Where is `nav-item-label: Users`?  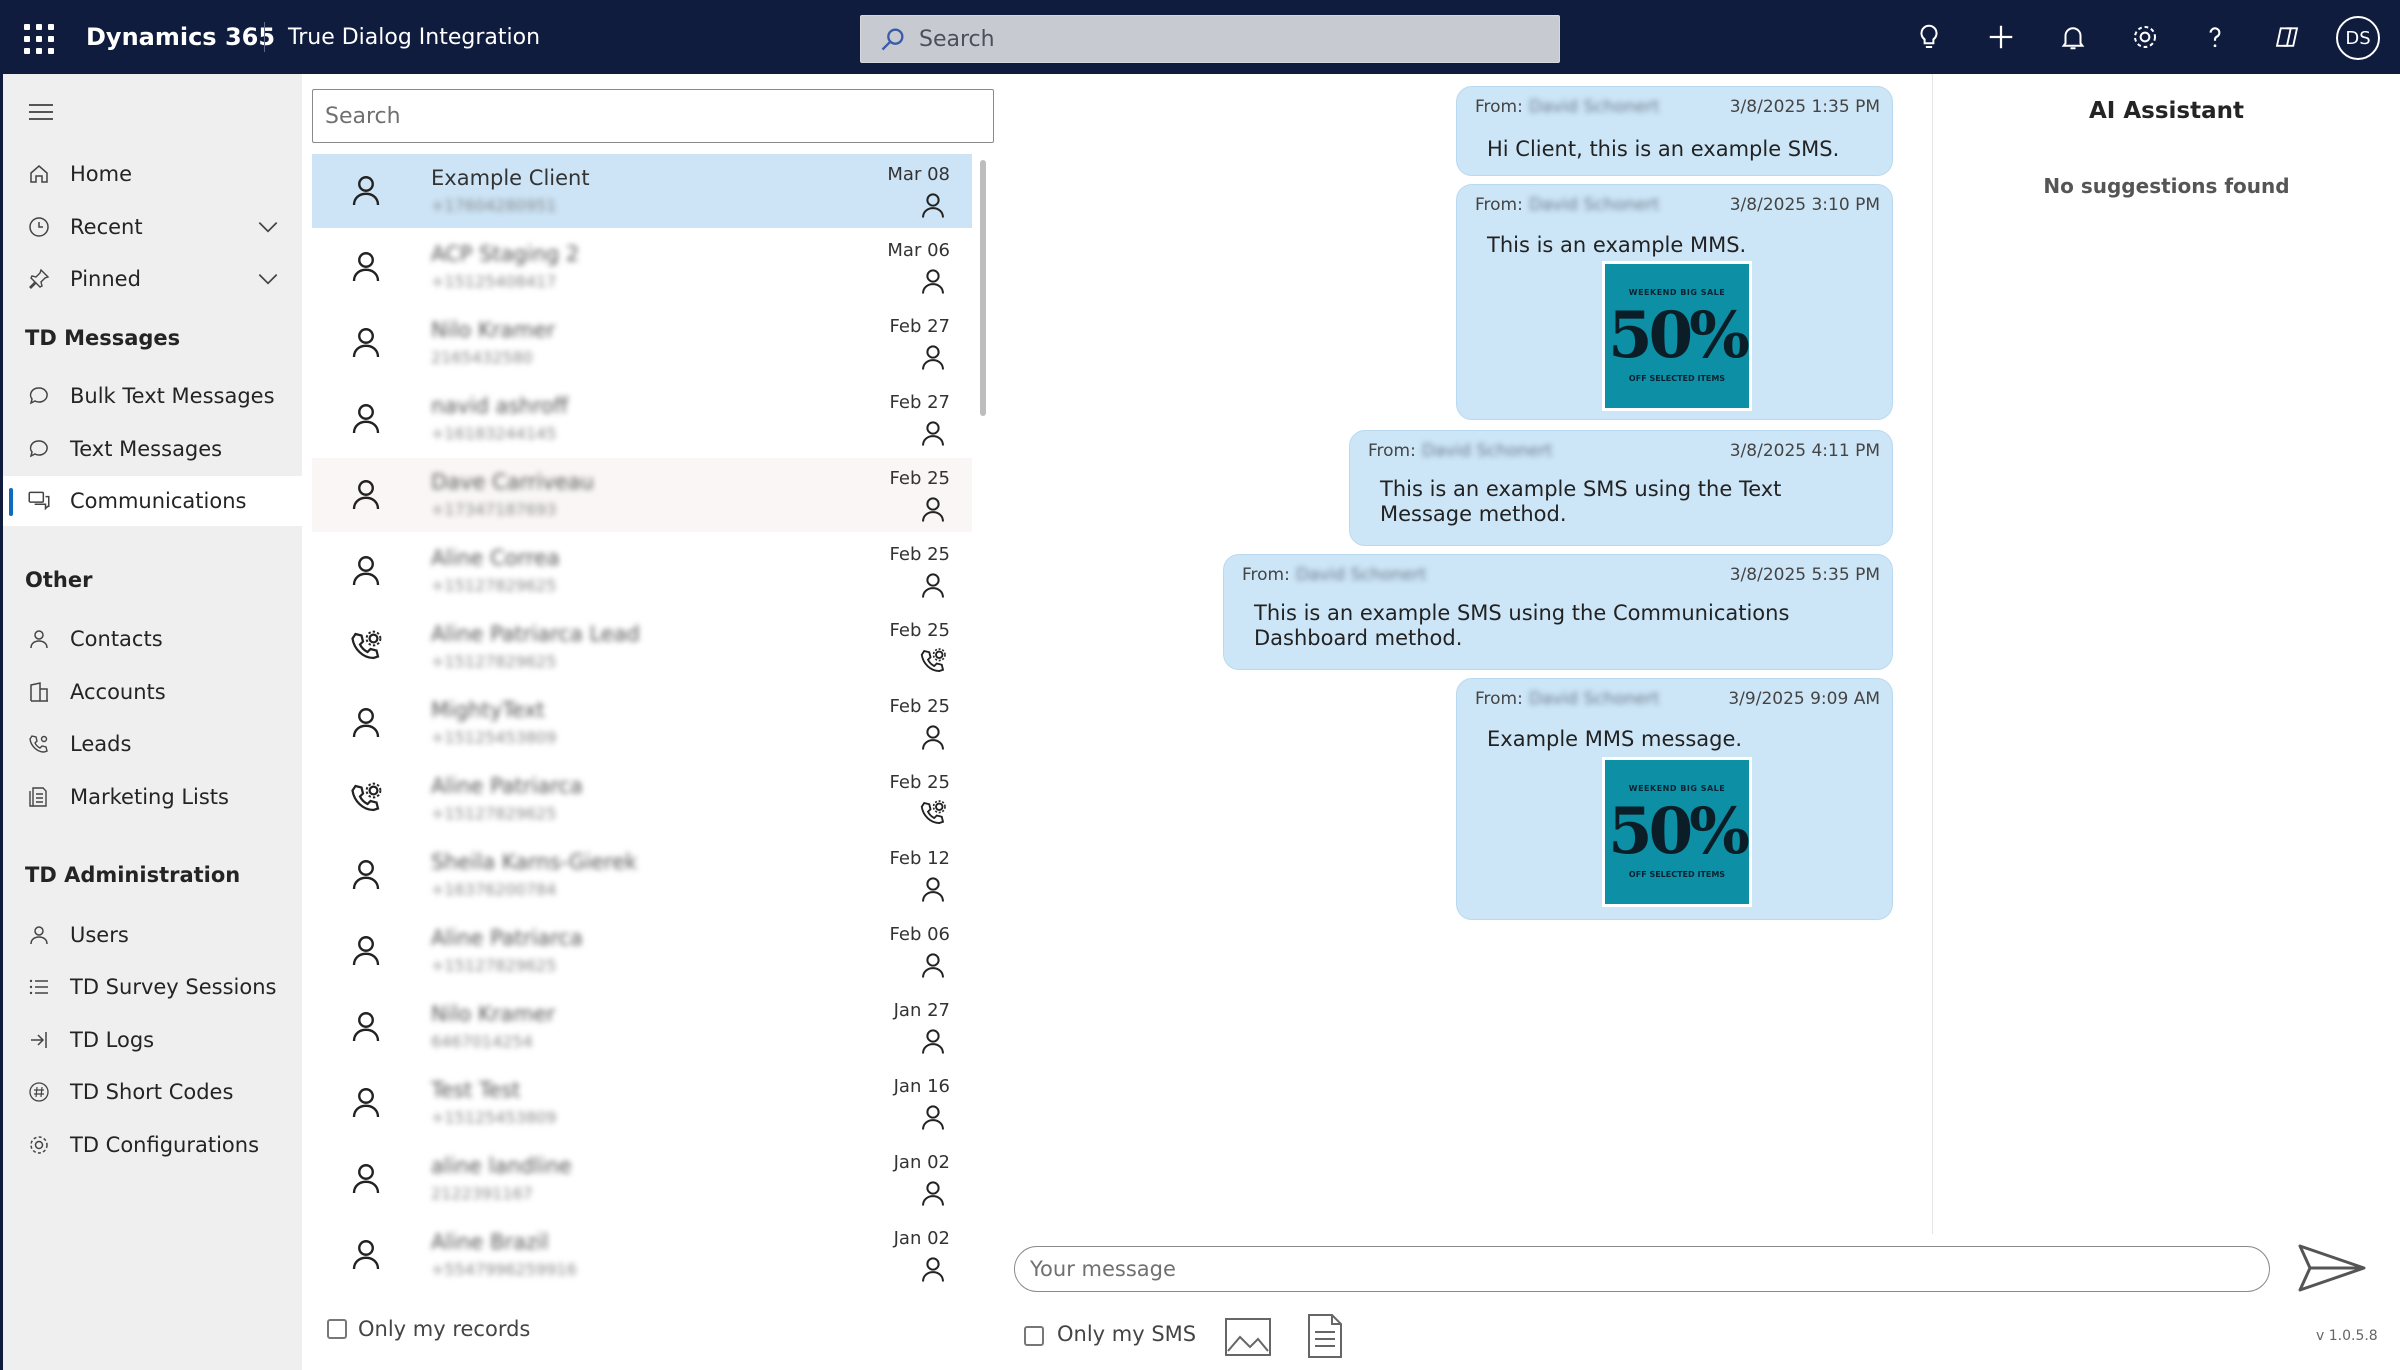 nav-item-label: Users is located at coordinates (99, 935).